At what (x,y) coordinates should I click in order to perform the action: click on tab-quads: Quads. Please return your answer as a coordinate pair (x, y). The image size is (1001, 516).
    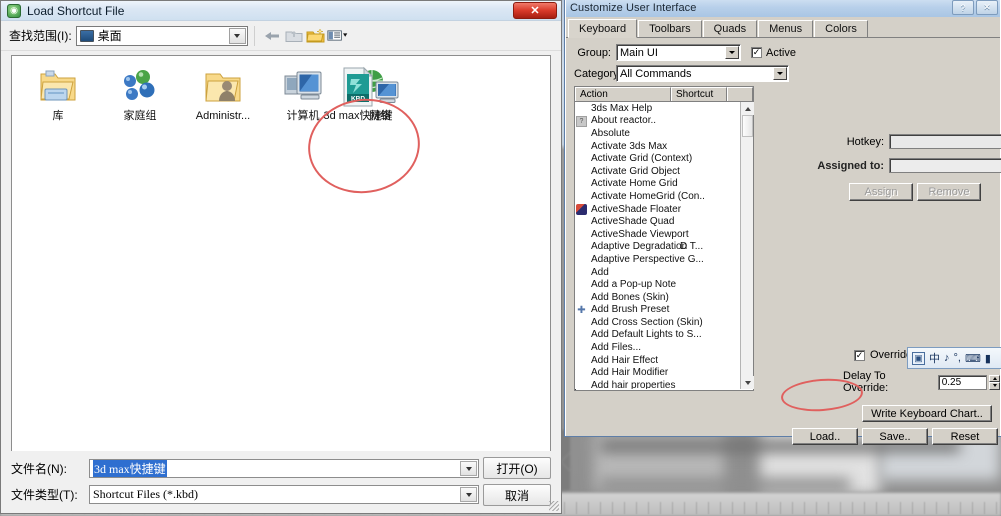
    Looking at the image, I should click on (730, 28).